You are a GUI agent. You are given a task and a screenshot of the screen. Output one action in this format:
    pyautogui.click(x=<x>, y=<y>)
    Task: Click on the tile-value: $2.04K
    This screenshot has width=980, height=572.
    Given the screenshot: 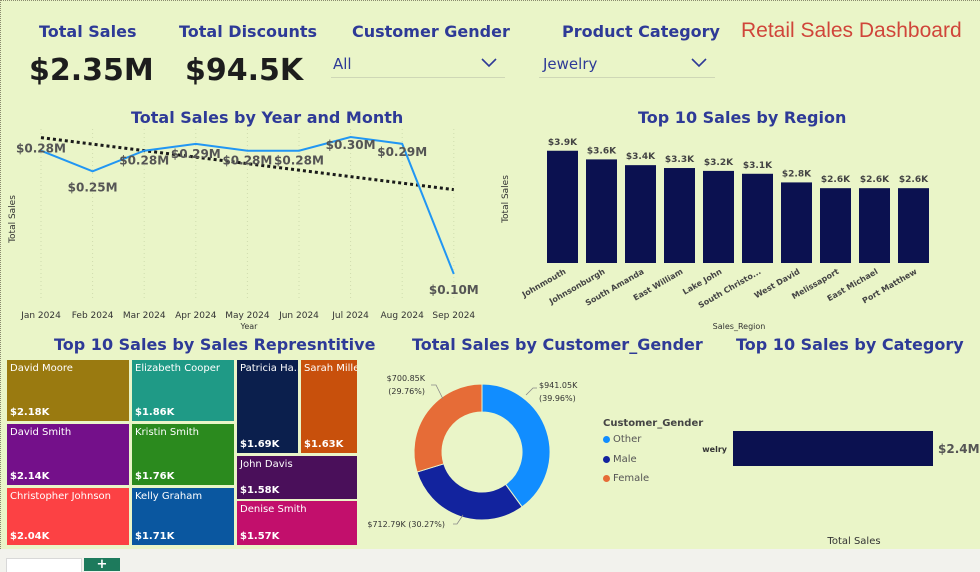 What is the action you would take?
    pyautogui.click(x=30, y=536)
    